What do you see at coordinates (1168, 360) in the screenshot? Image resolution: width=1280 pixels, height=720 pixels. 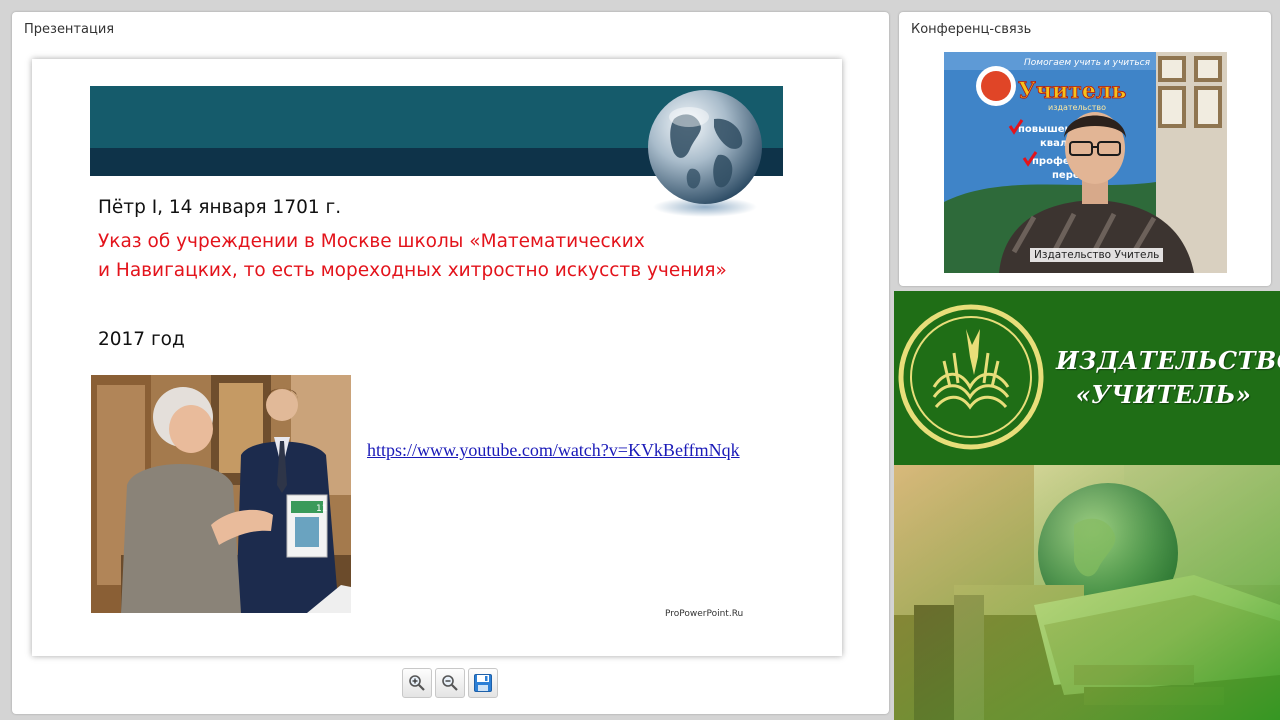 I see `brand-name-line1: ИЗДАТЕЛЬСТВО` at bounding box center [1168, 360].